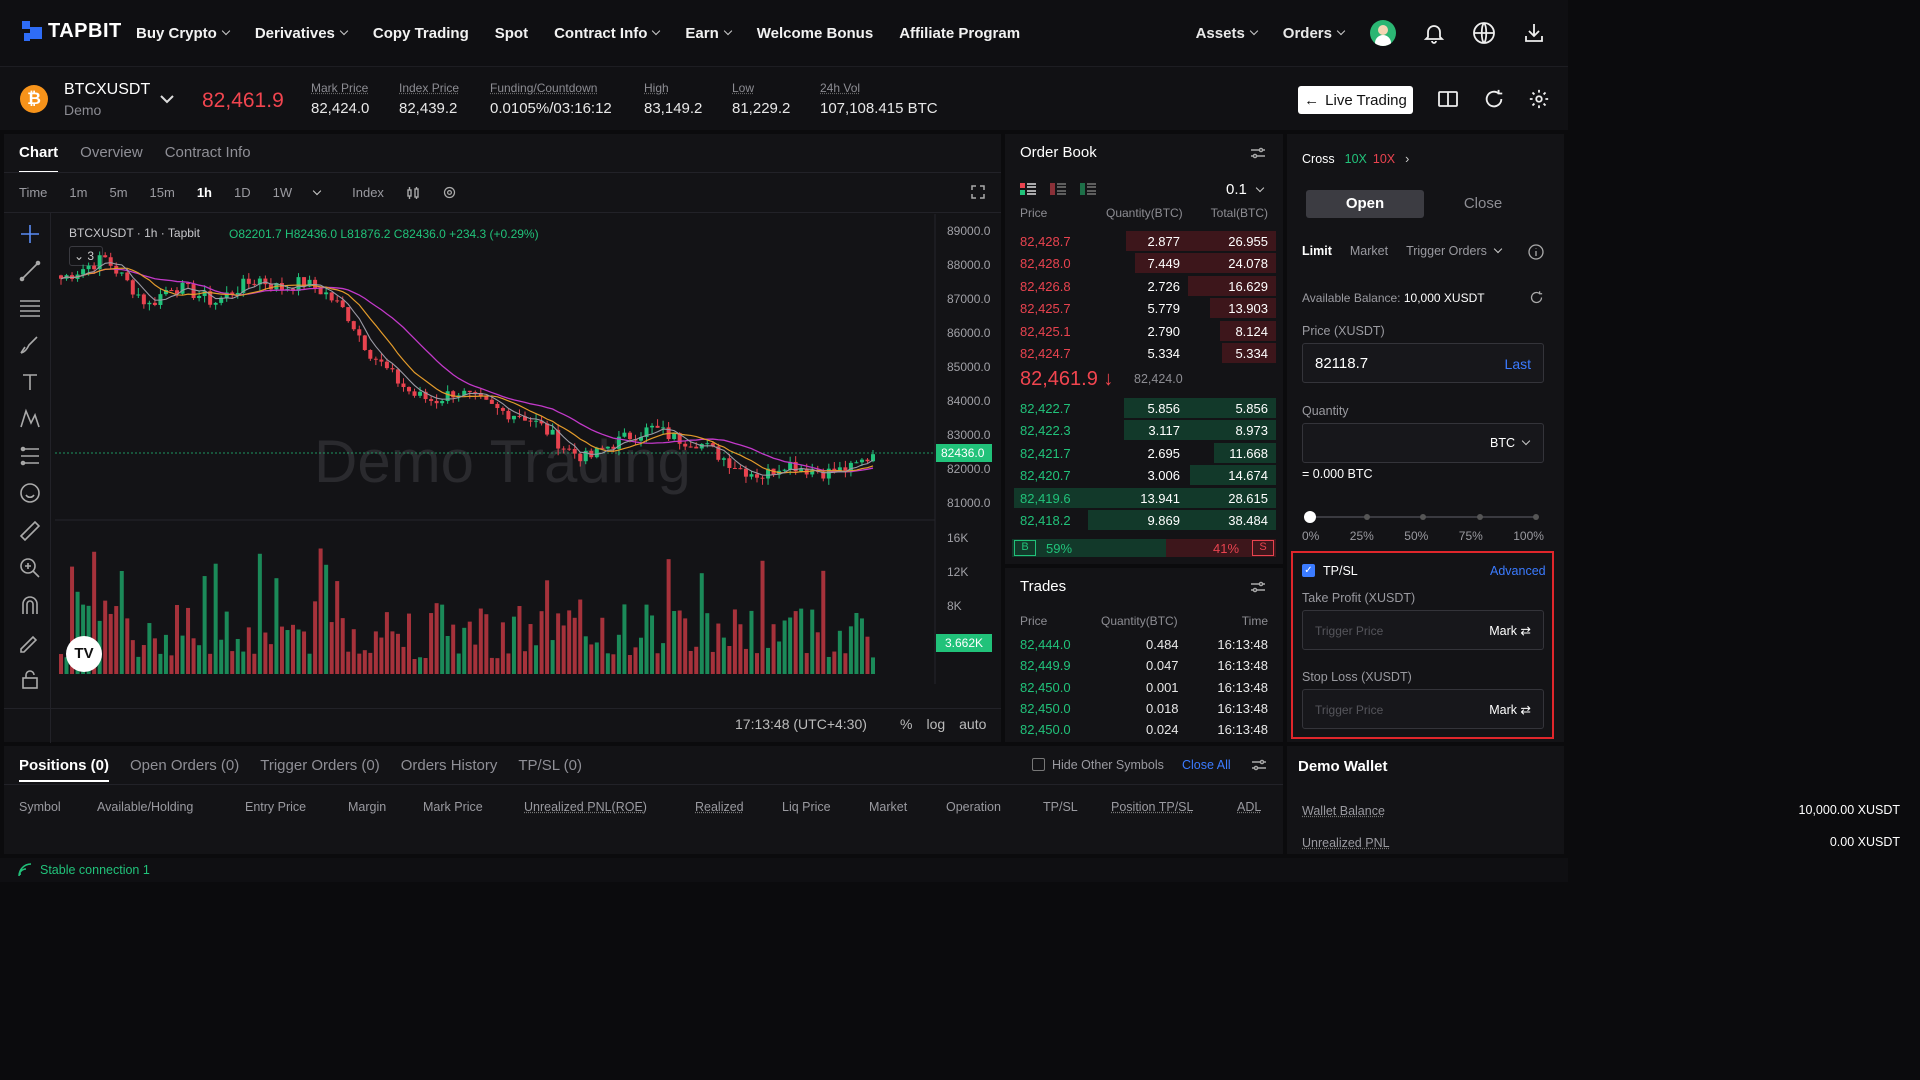  What do you see at coordinates (1510, 709) in the screenshot?
I see `sl-mark-select: Mark ⇄` at bounding box center [1510, 709].